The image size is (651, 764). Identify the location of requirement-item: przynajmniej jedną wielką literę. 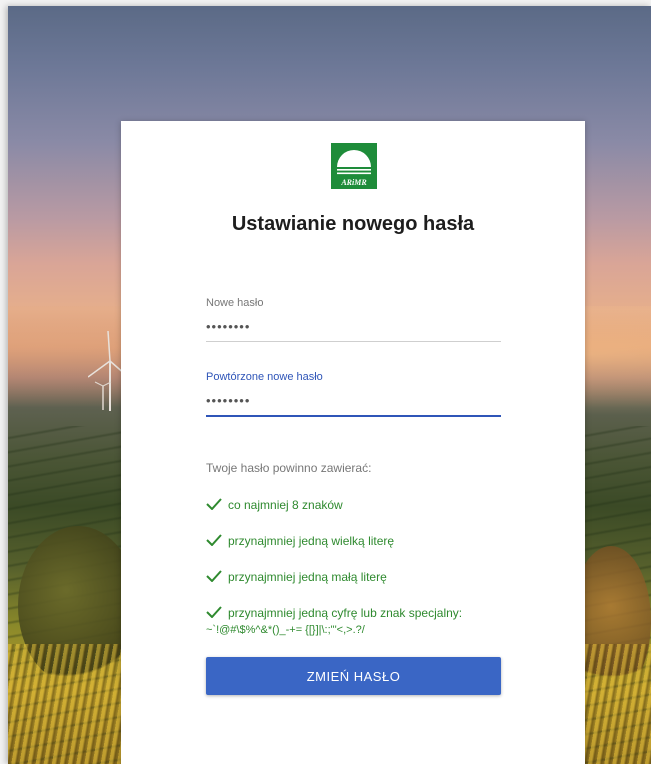
(300, 541).